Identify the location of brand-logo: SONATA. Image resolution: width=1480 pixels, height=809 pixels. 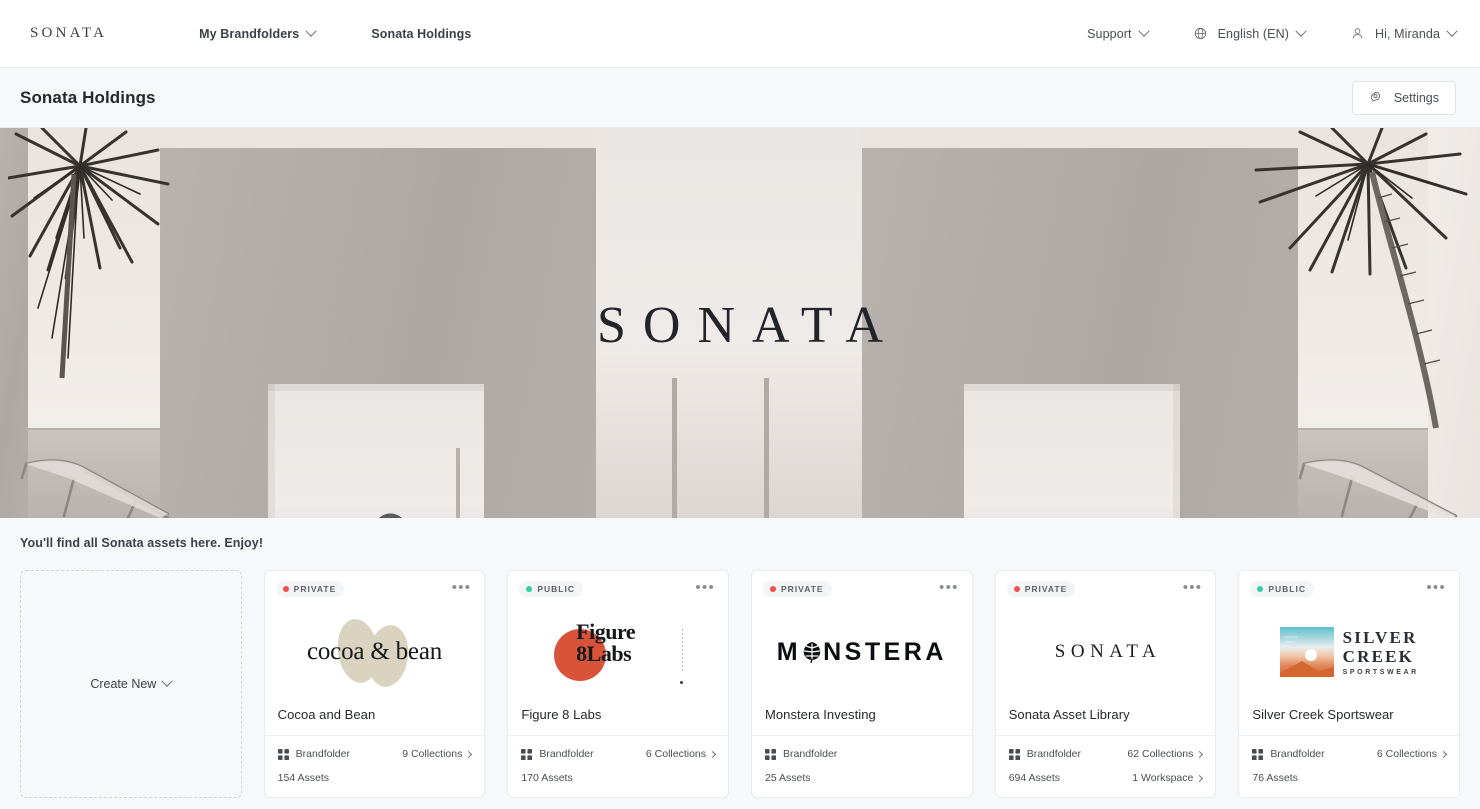
(68, 33).